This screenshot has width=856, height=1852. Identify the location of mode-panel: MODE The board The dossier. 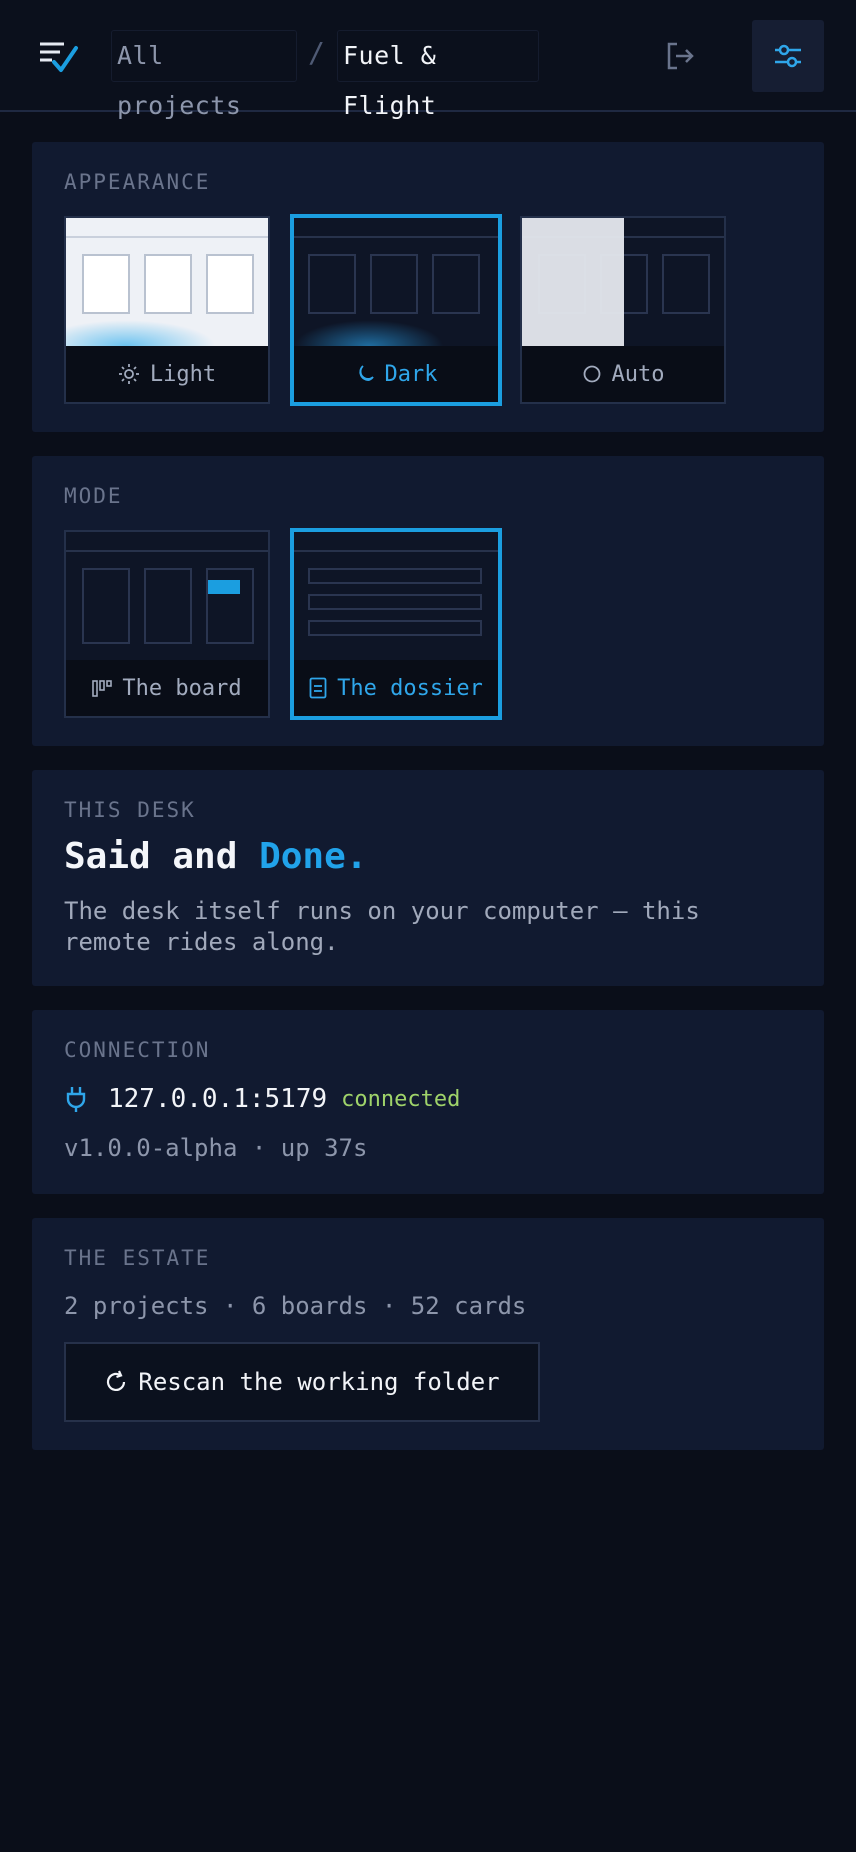
(428, 601).